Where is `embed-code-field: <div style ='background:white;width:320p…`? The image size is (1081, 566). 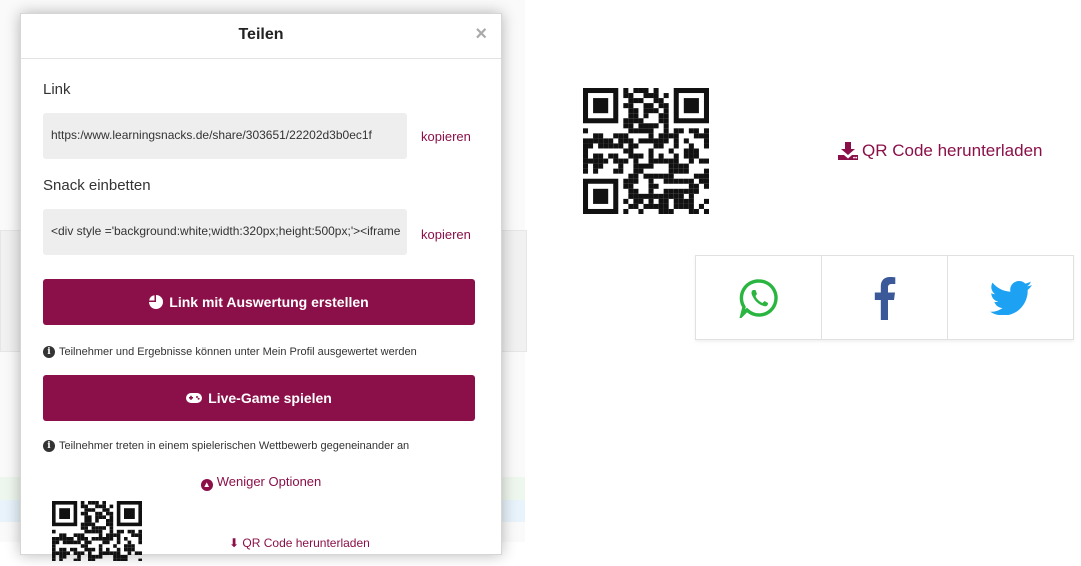
embed-code-field: <div style ='background:white;width:320p… is located at coordinates (225, 232).